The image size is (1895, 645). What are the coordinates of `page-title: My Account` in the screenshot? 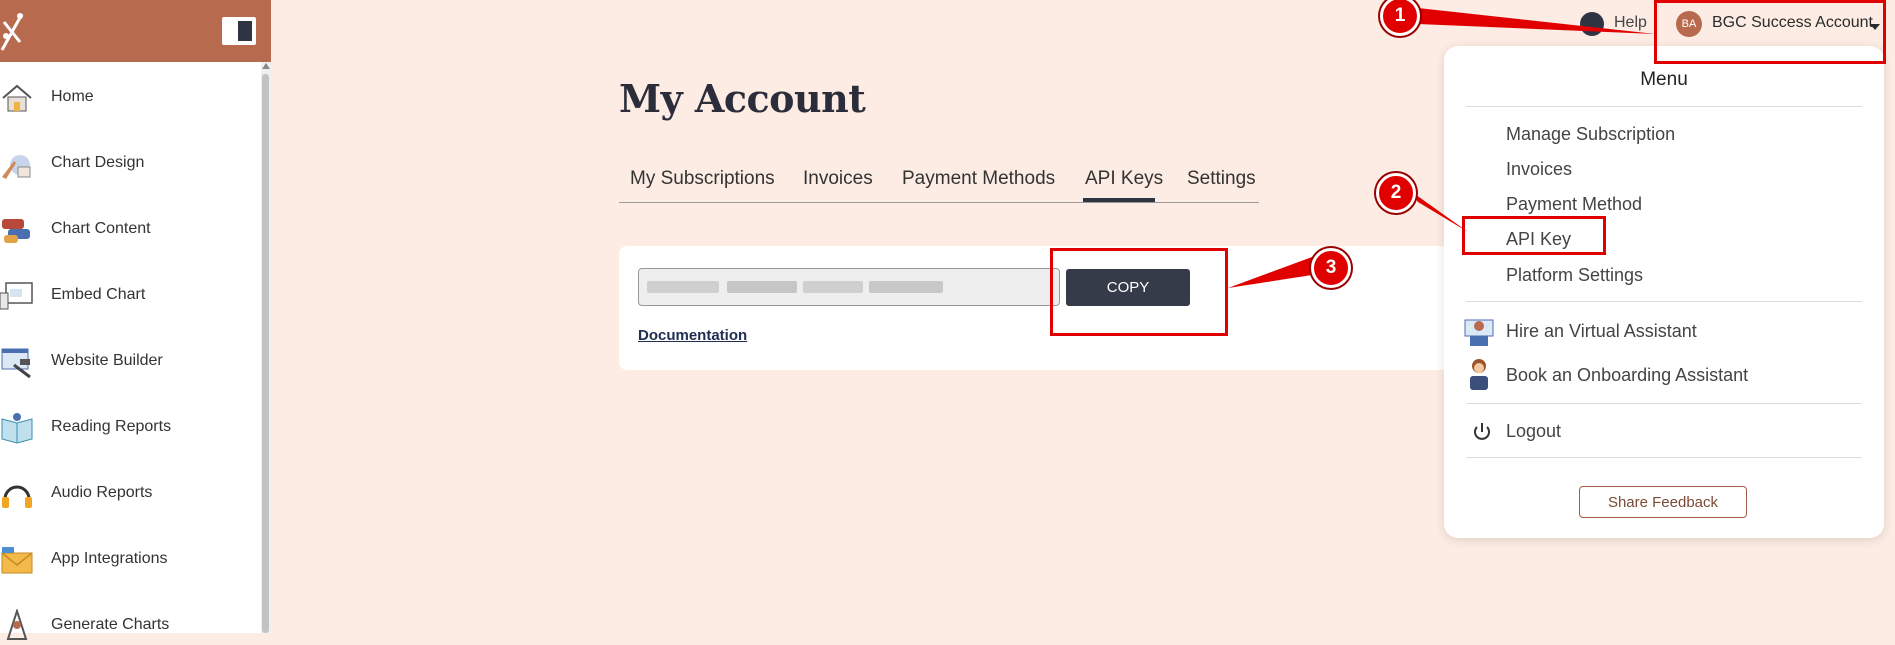 It's located at (742, 98).